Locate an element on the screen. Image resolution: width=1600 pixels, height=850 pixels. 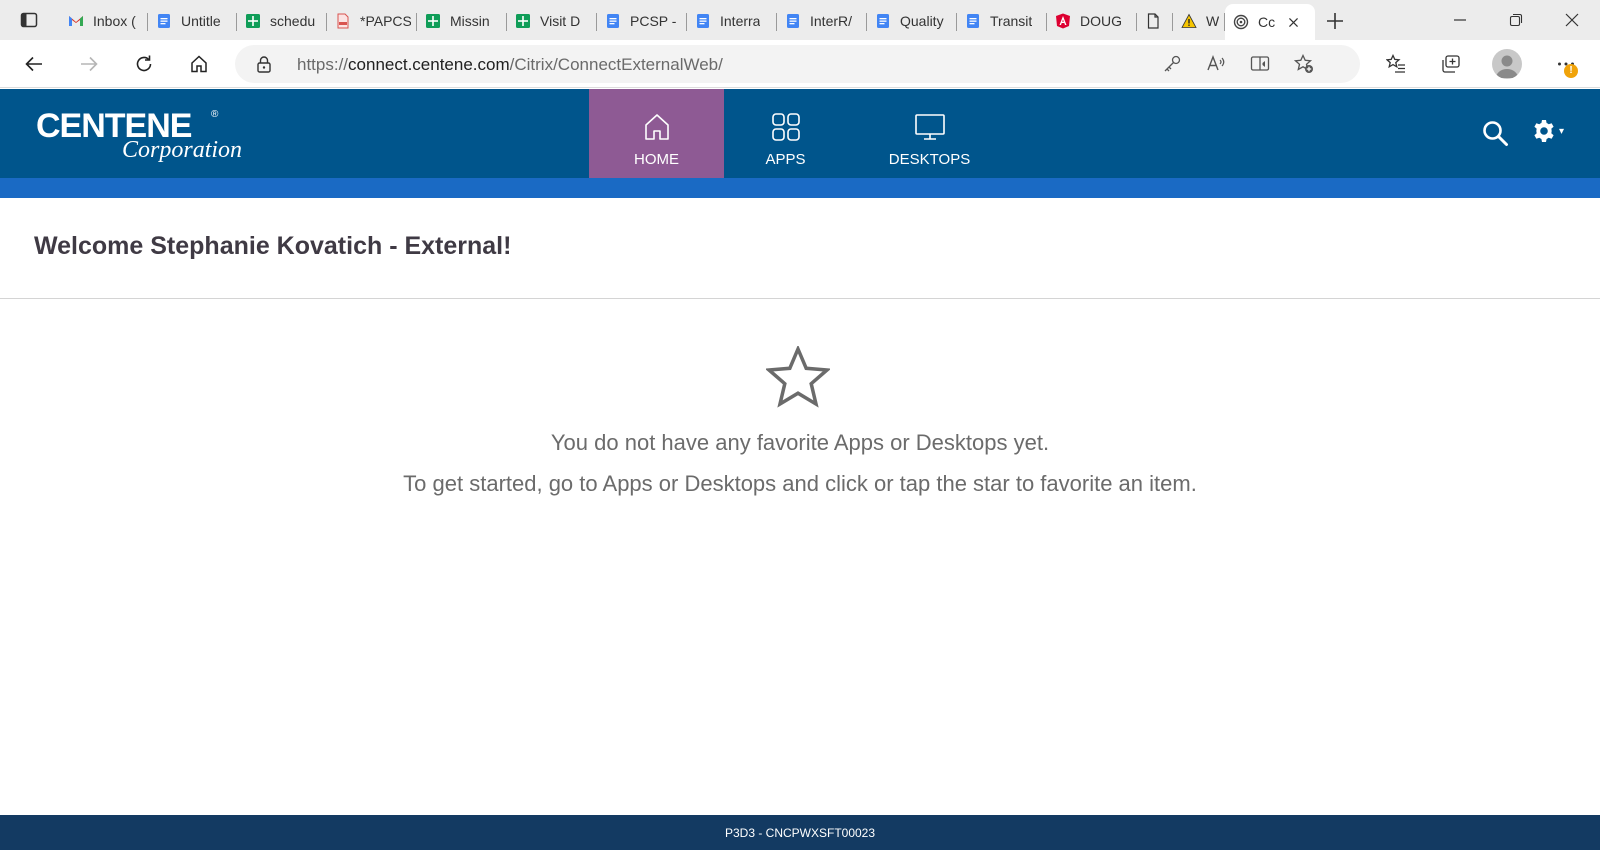
tab-title: *PAPCS is located at coordinates (385, 21).